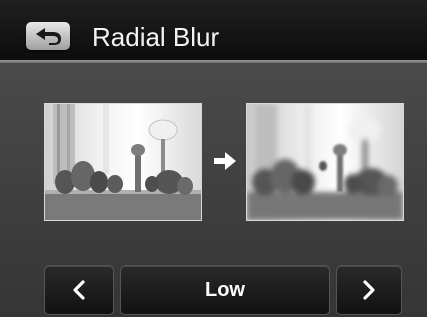  I want to click on result-preview-image, so click(325, 162).